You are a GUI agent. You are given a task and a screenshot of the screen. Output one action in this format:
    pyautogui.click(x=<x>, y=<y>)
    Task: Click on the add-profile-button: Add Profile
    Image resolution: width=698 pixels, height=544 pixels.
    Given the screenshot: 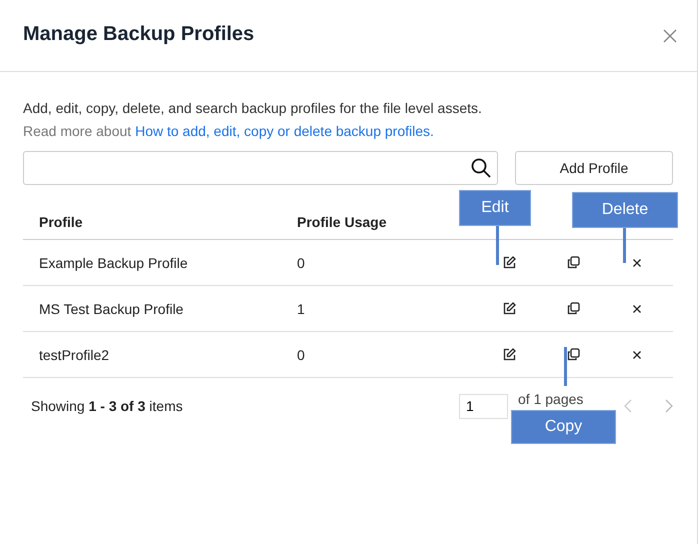 What is the action you would take?
    pyautogui.click(x=594, y=168)
    